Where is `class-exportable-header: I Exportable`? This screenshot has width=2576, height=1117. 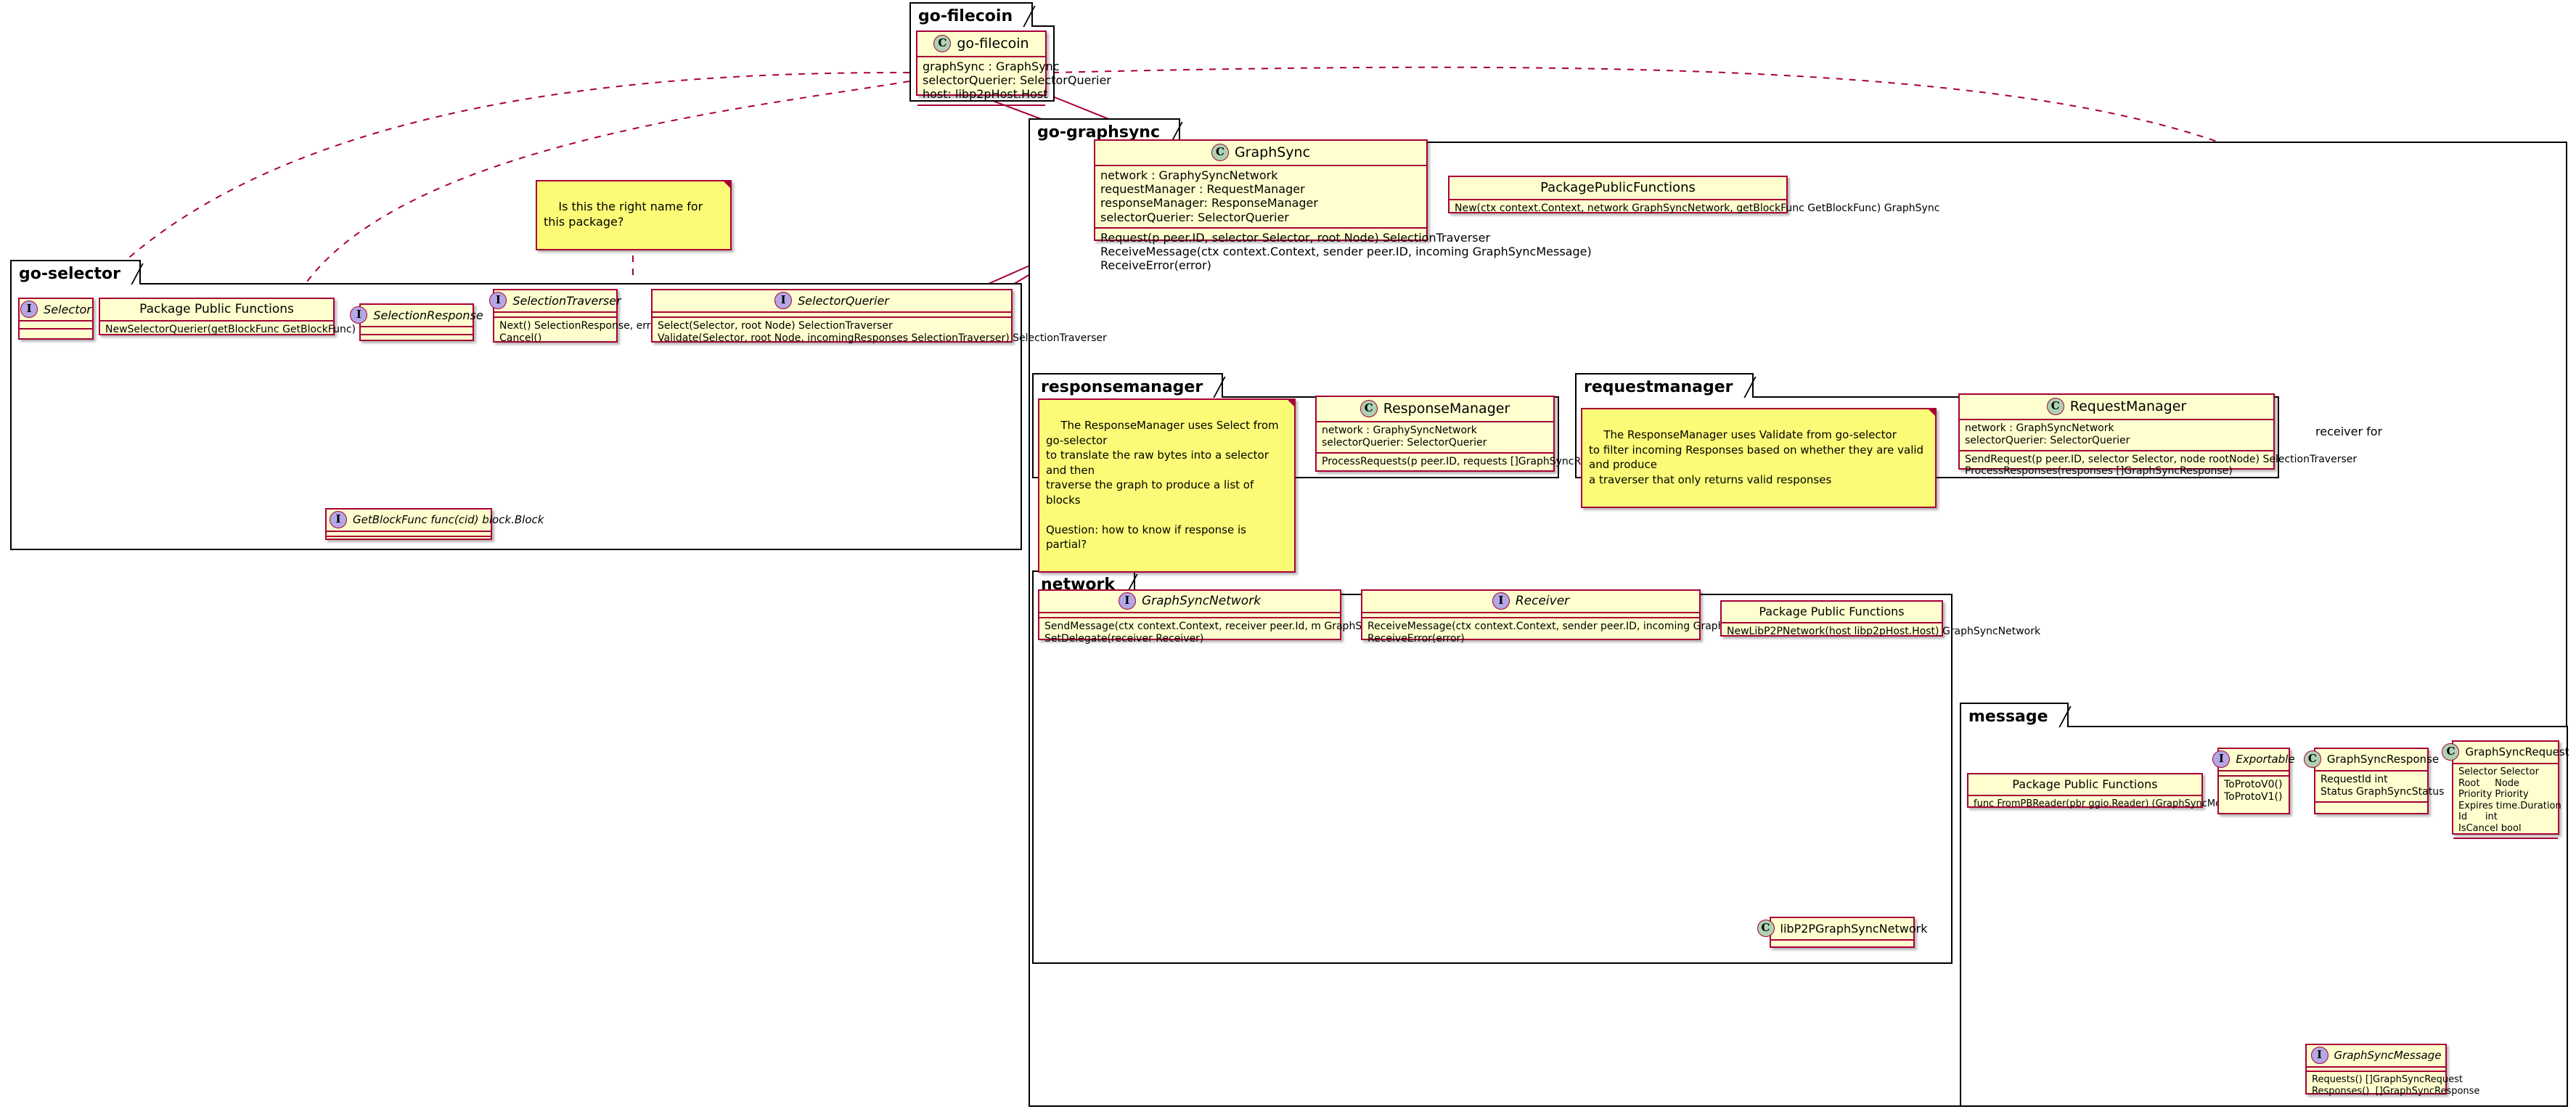 class-exportable-header: I Exportable is located at coordinates (2254, 761).